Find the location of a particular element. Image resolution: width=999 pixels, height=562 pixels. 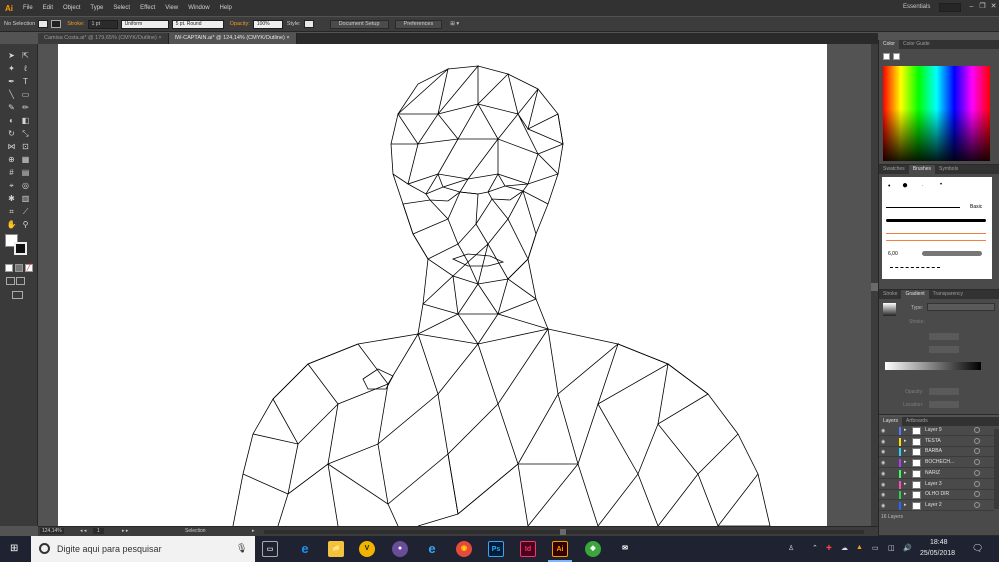

layer-row: ◉ ▸ BARBA is located at coordinates (936, 452).